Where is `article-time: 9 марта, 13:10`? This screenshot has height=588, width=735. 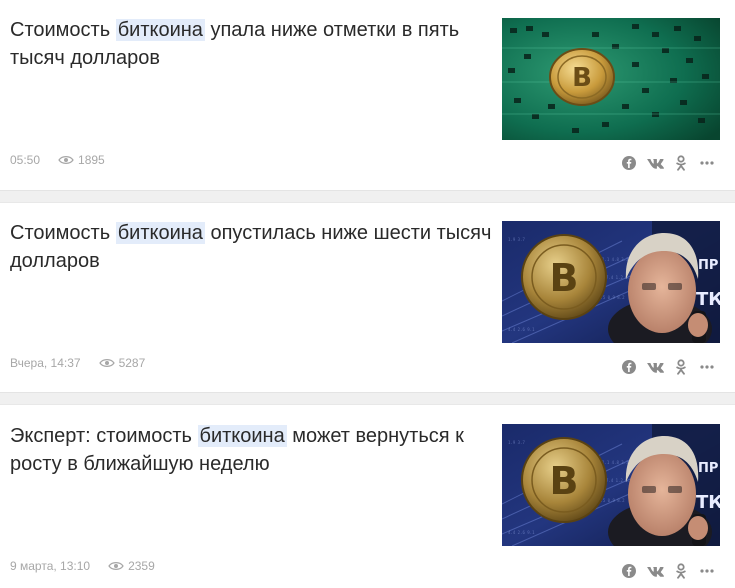
article-time: 9 марта, 13:10 is located at coordinates (50, 566).